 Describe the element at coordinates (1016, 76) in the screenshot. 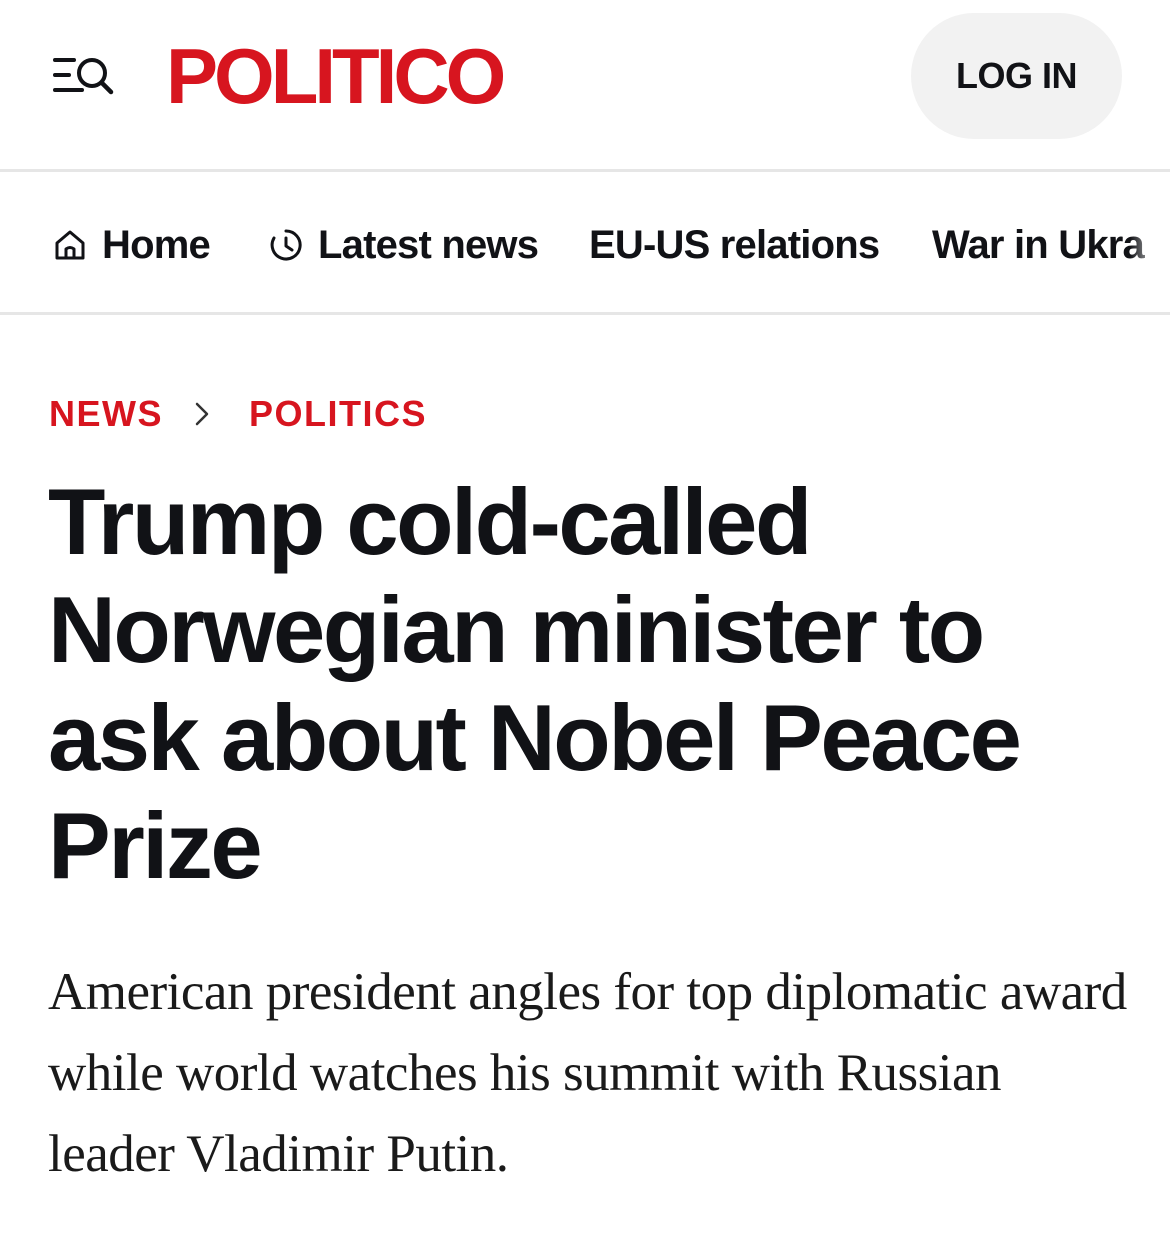

I see `login-button: LOG IN` at that location.